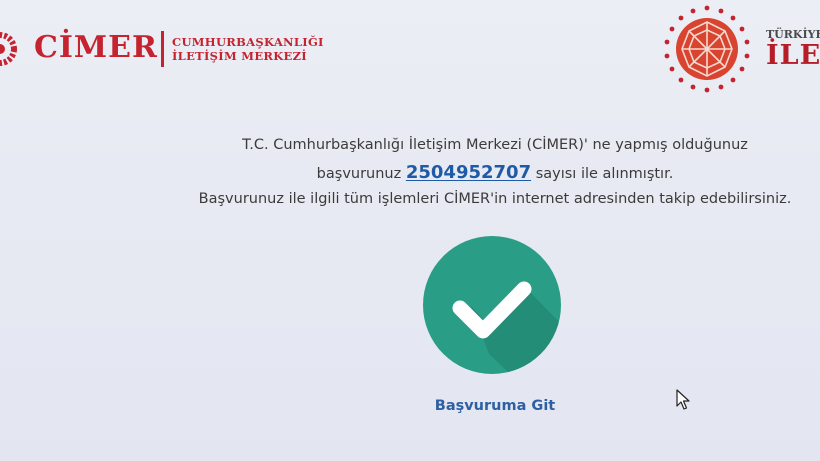 Image resolution: width=820 pixels, height=461 pixels. Describe the element at coordinates (248, 42) in the screenshot. I see `cimer-subtitle-line1: CUMHURBAŞKANLIĞI` at that location.